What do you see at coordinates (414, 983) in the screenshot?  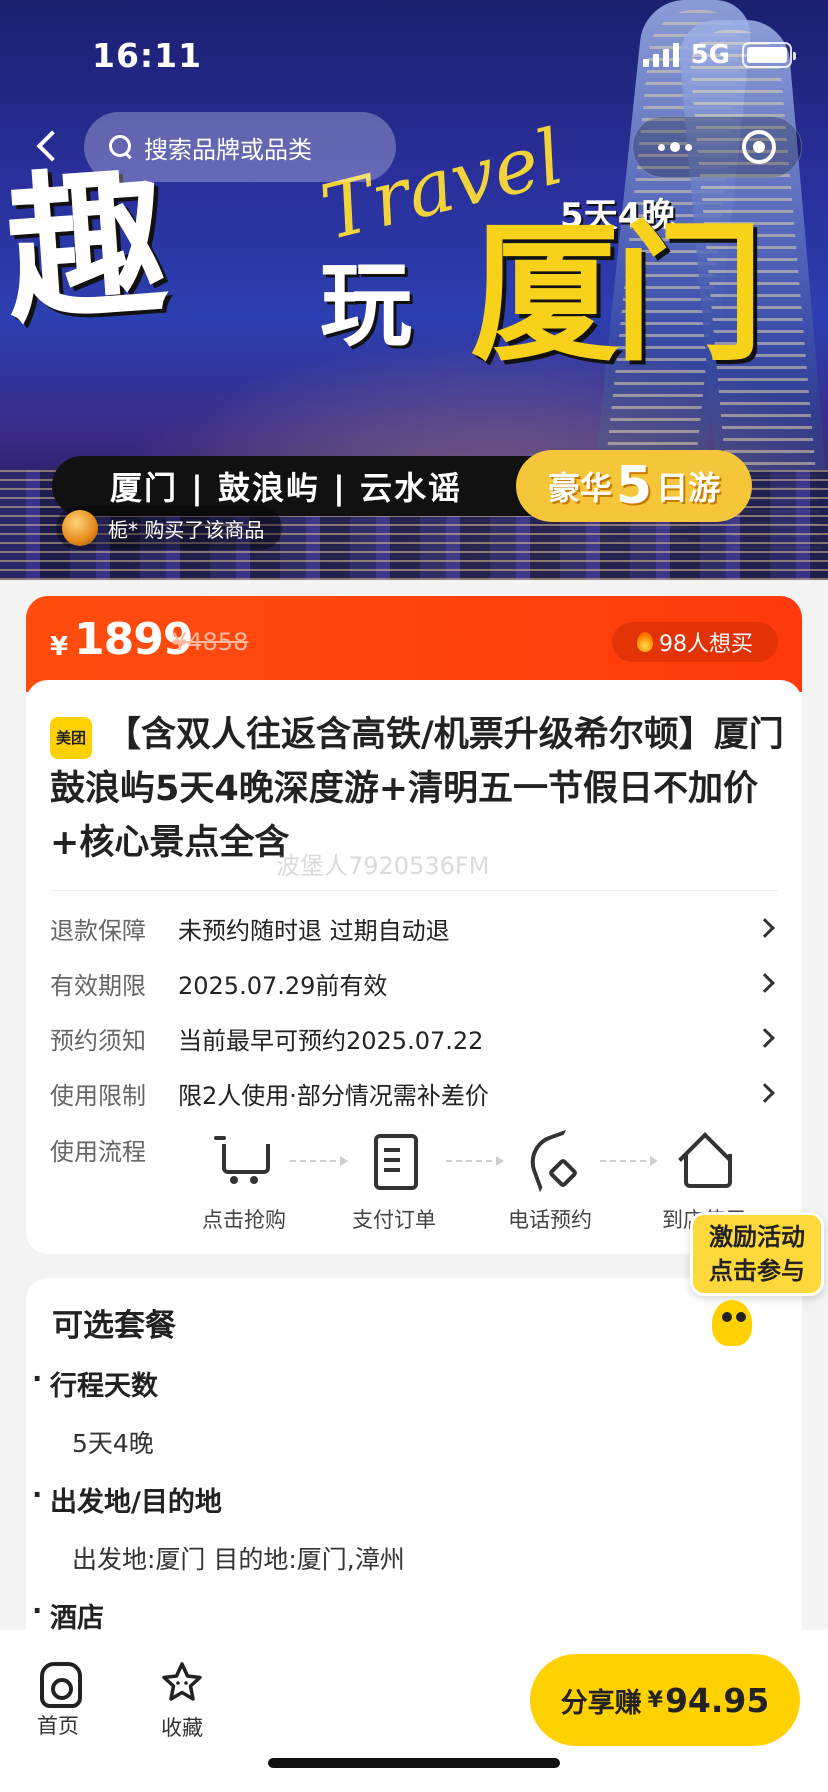 I see `info-row-validity: 有效期限 2025.07.29前有效` at bounding box center [414, 983].